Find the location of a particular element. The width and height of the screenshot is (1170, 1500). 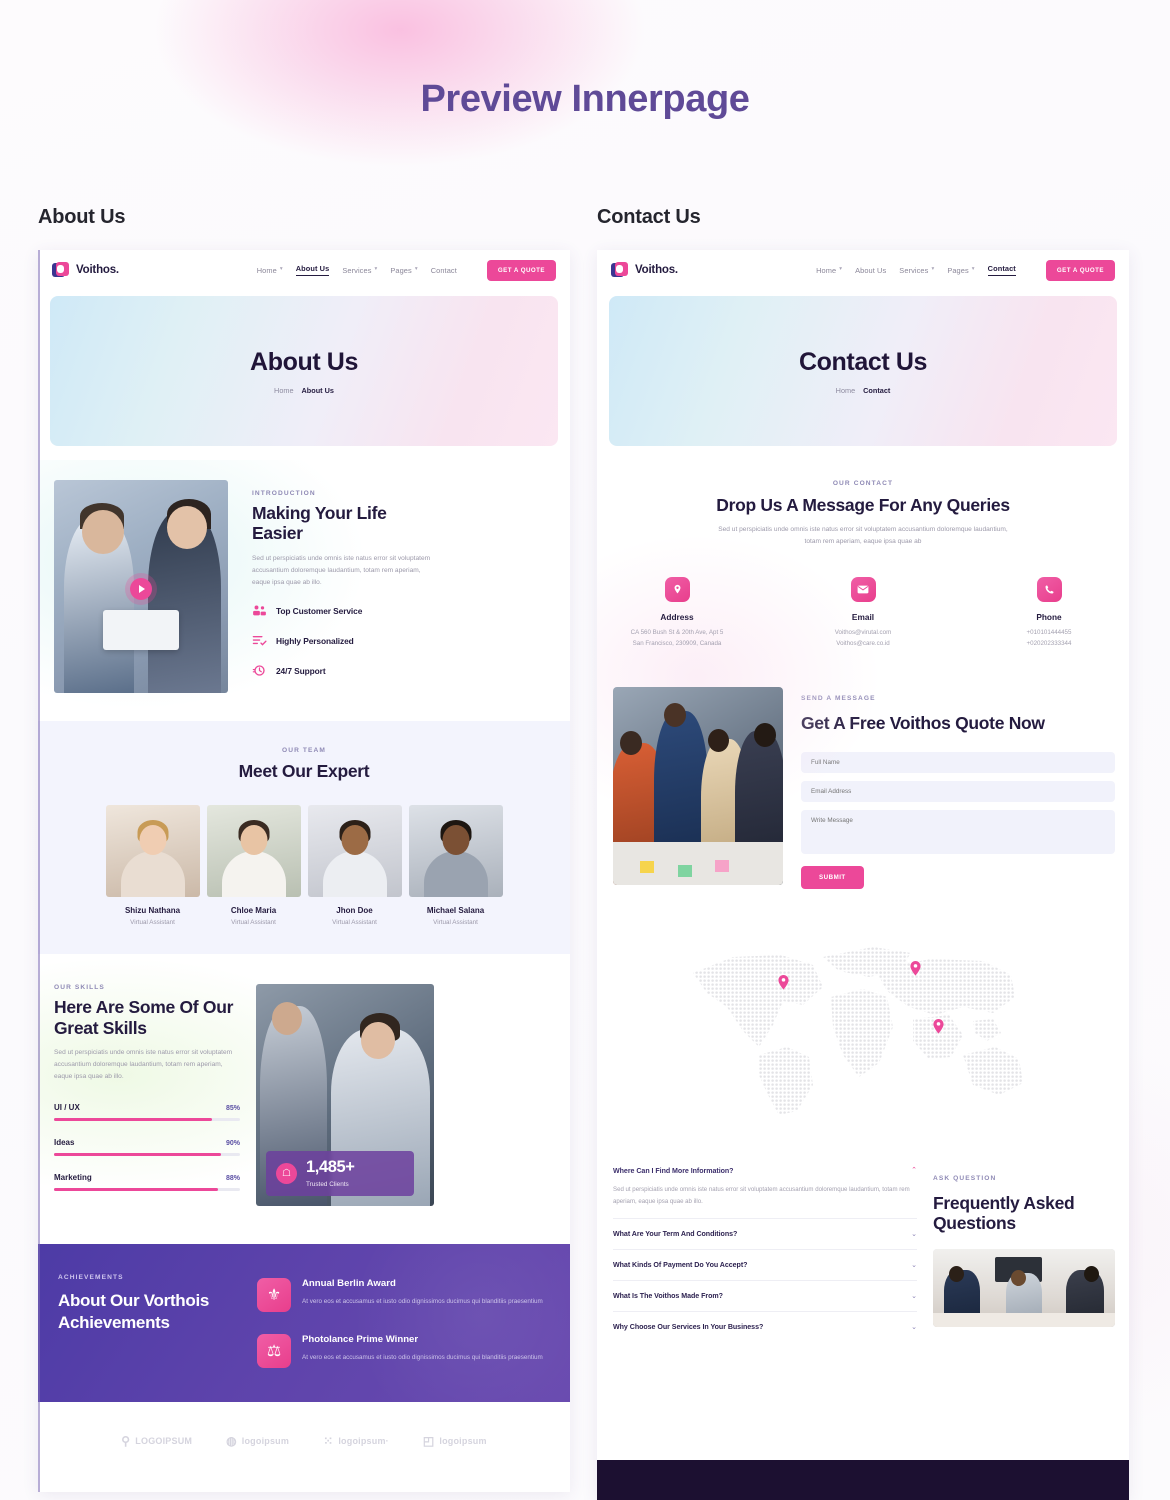

faq-item: What Are Your Term And Conditions? ⌄ is located at coordinates (765, 1233).